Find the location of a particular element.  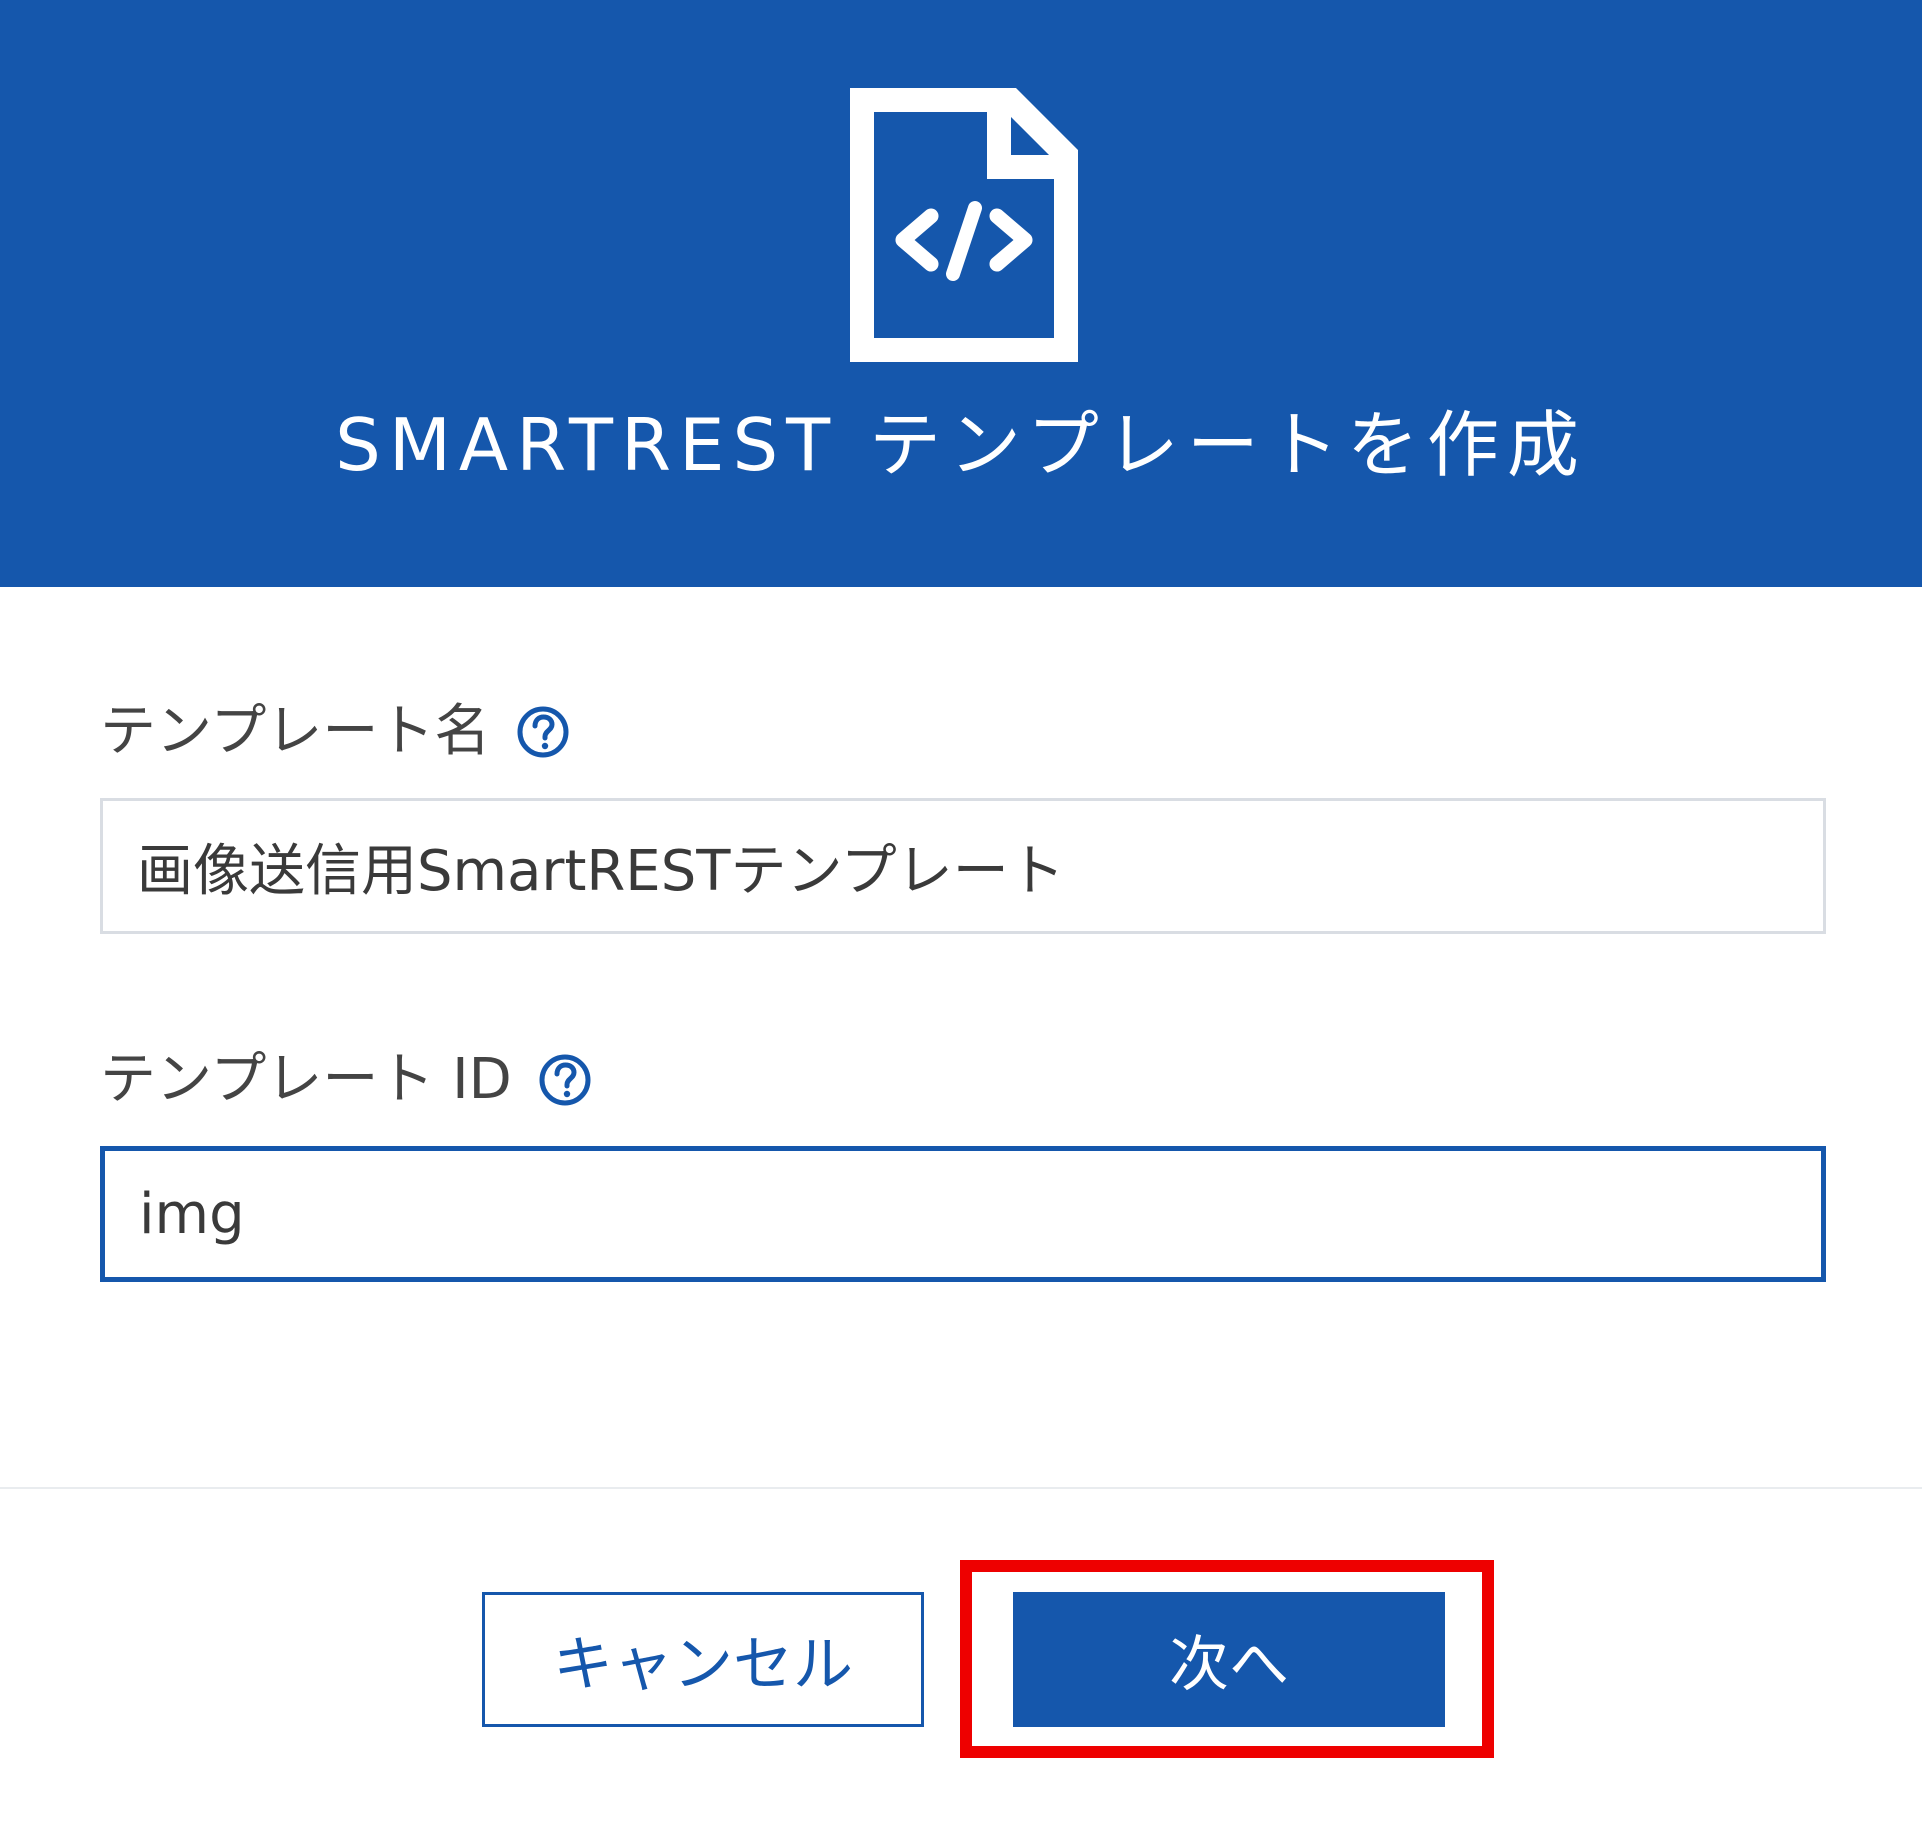

template-name-input is located at coordinates (963, 866).